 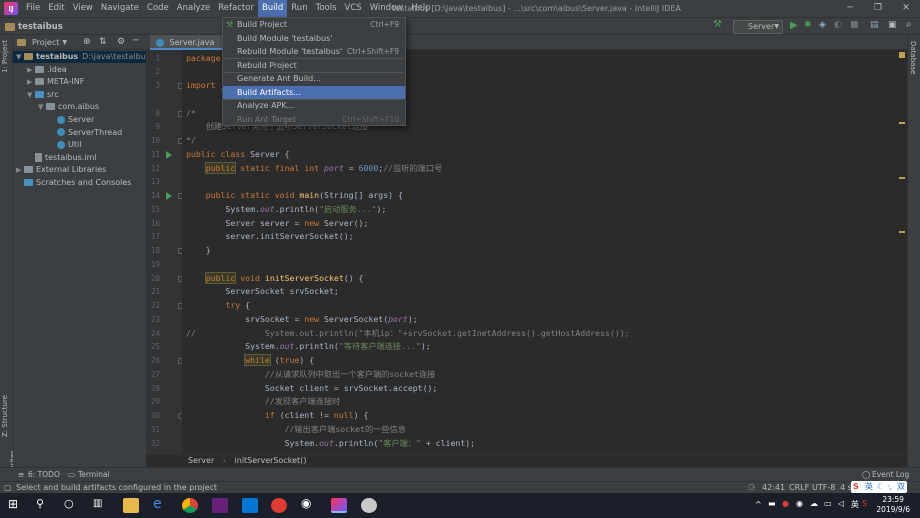 I want to click on intellij-taskbar-icon, so click(x=339, y=505).